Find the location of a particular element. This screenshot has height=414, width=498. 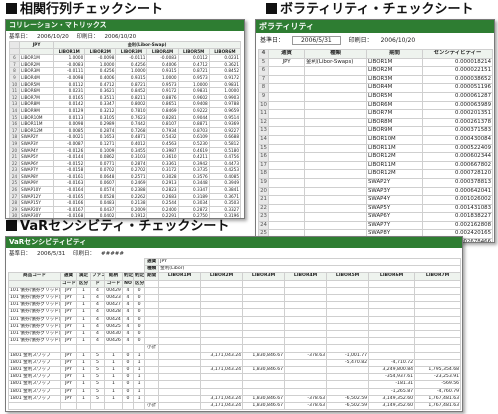

matrix-cell: -0.0152 is located at coordinates (69, 163).